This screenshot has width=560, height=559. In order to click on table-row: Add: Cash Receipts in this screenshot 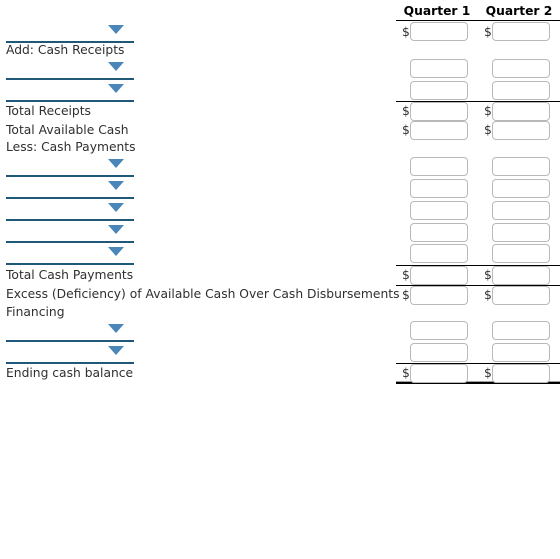, I will do `click(280, 50)`.